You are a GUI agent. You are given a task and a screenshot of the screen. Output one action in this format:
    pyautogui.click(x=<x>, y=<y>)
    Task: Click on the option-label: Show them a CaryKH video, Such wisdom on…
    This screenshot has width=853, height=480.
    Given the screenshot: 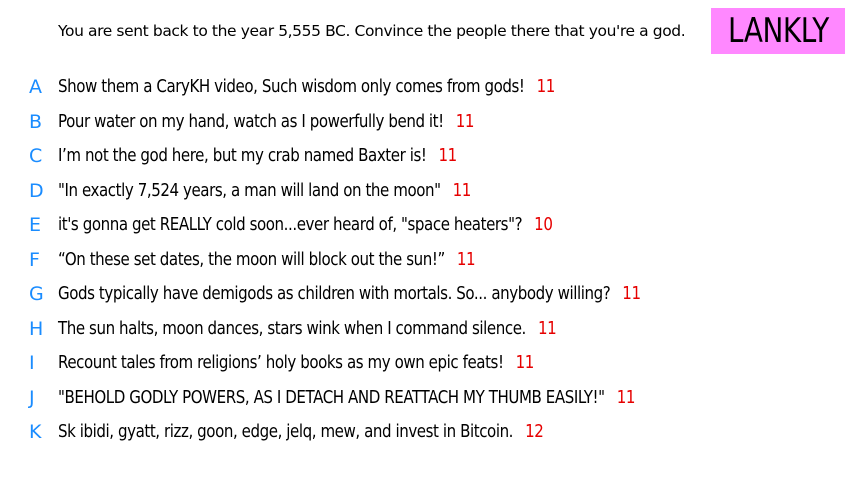 What is the action you would take?
    pyautogui.click(x=291, y=87)
    